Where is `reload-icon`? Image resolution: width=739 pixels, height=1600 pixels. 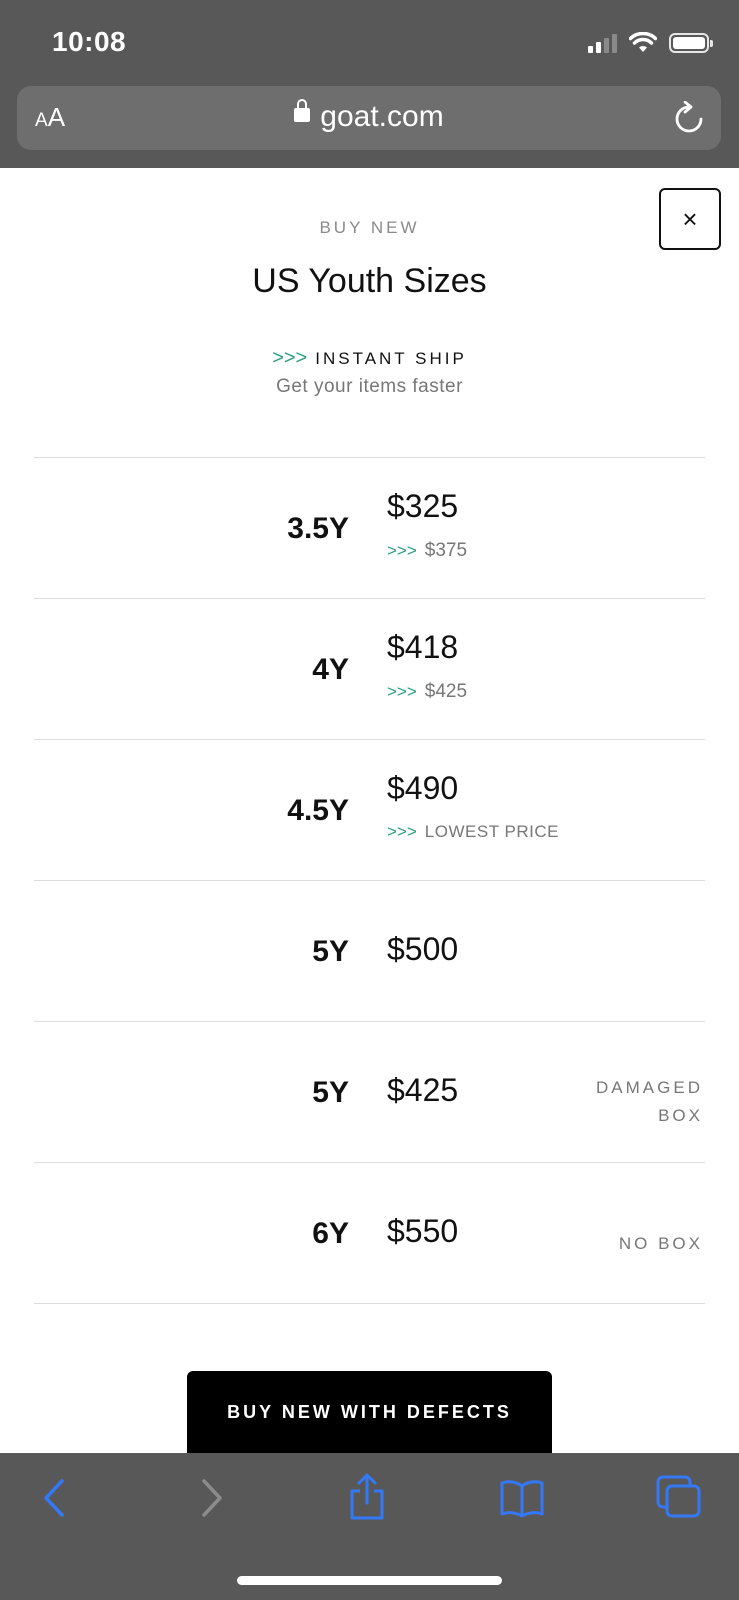 reload-icon is located at coordinates (689, 118).